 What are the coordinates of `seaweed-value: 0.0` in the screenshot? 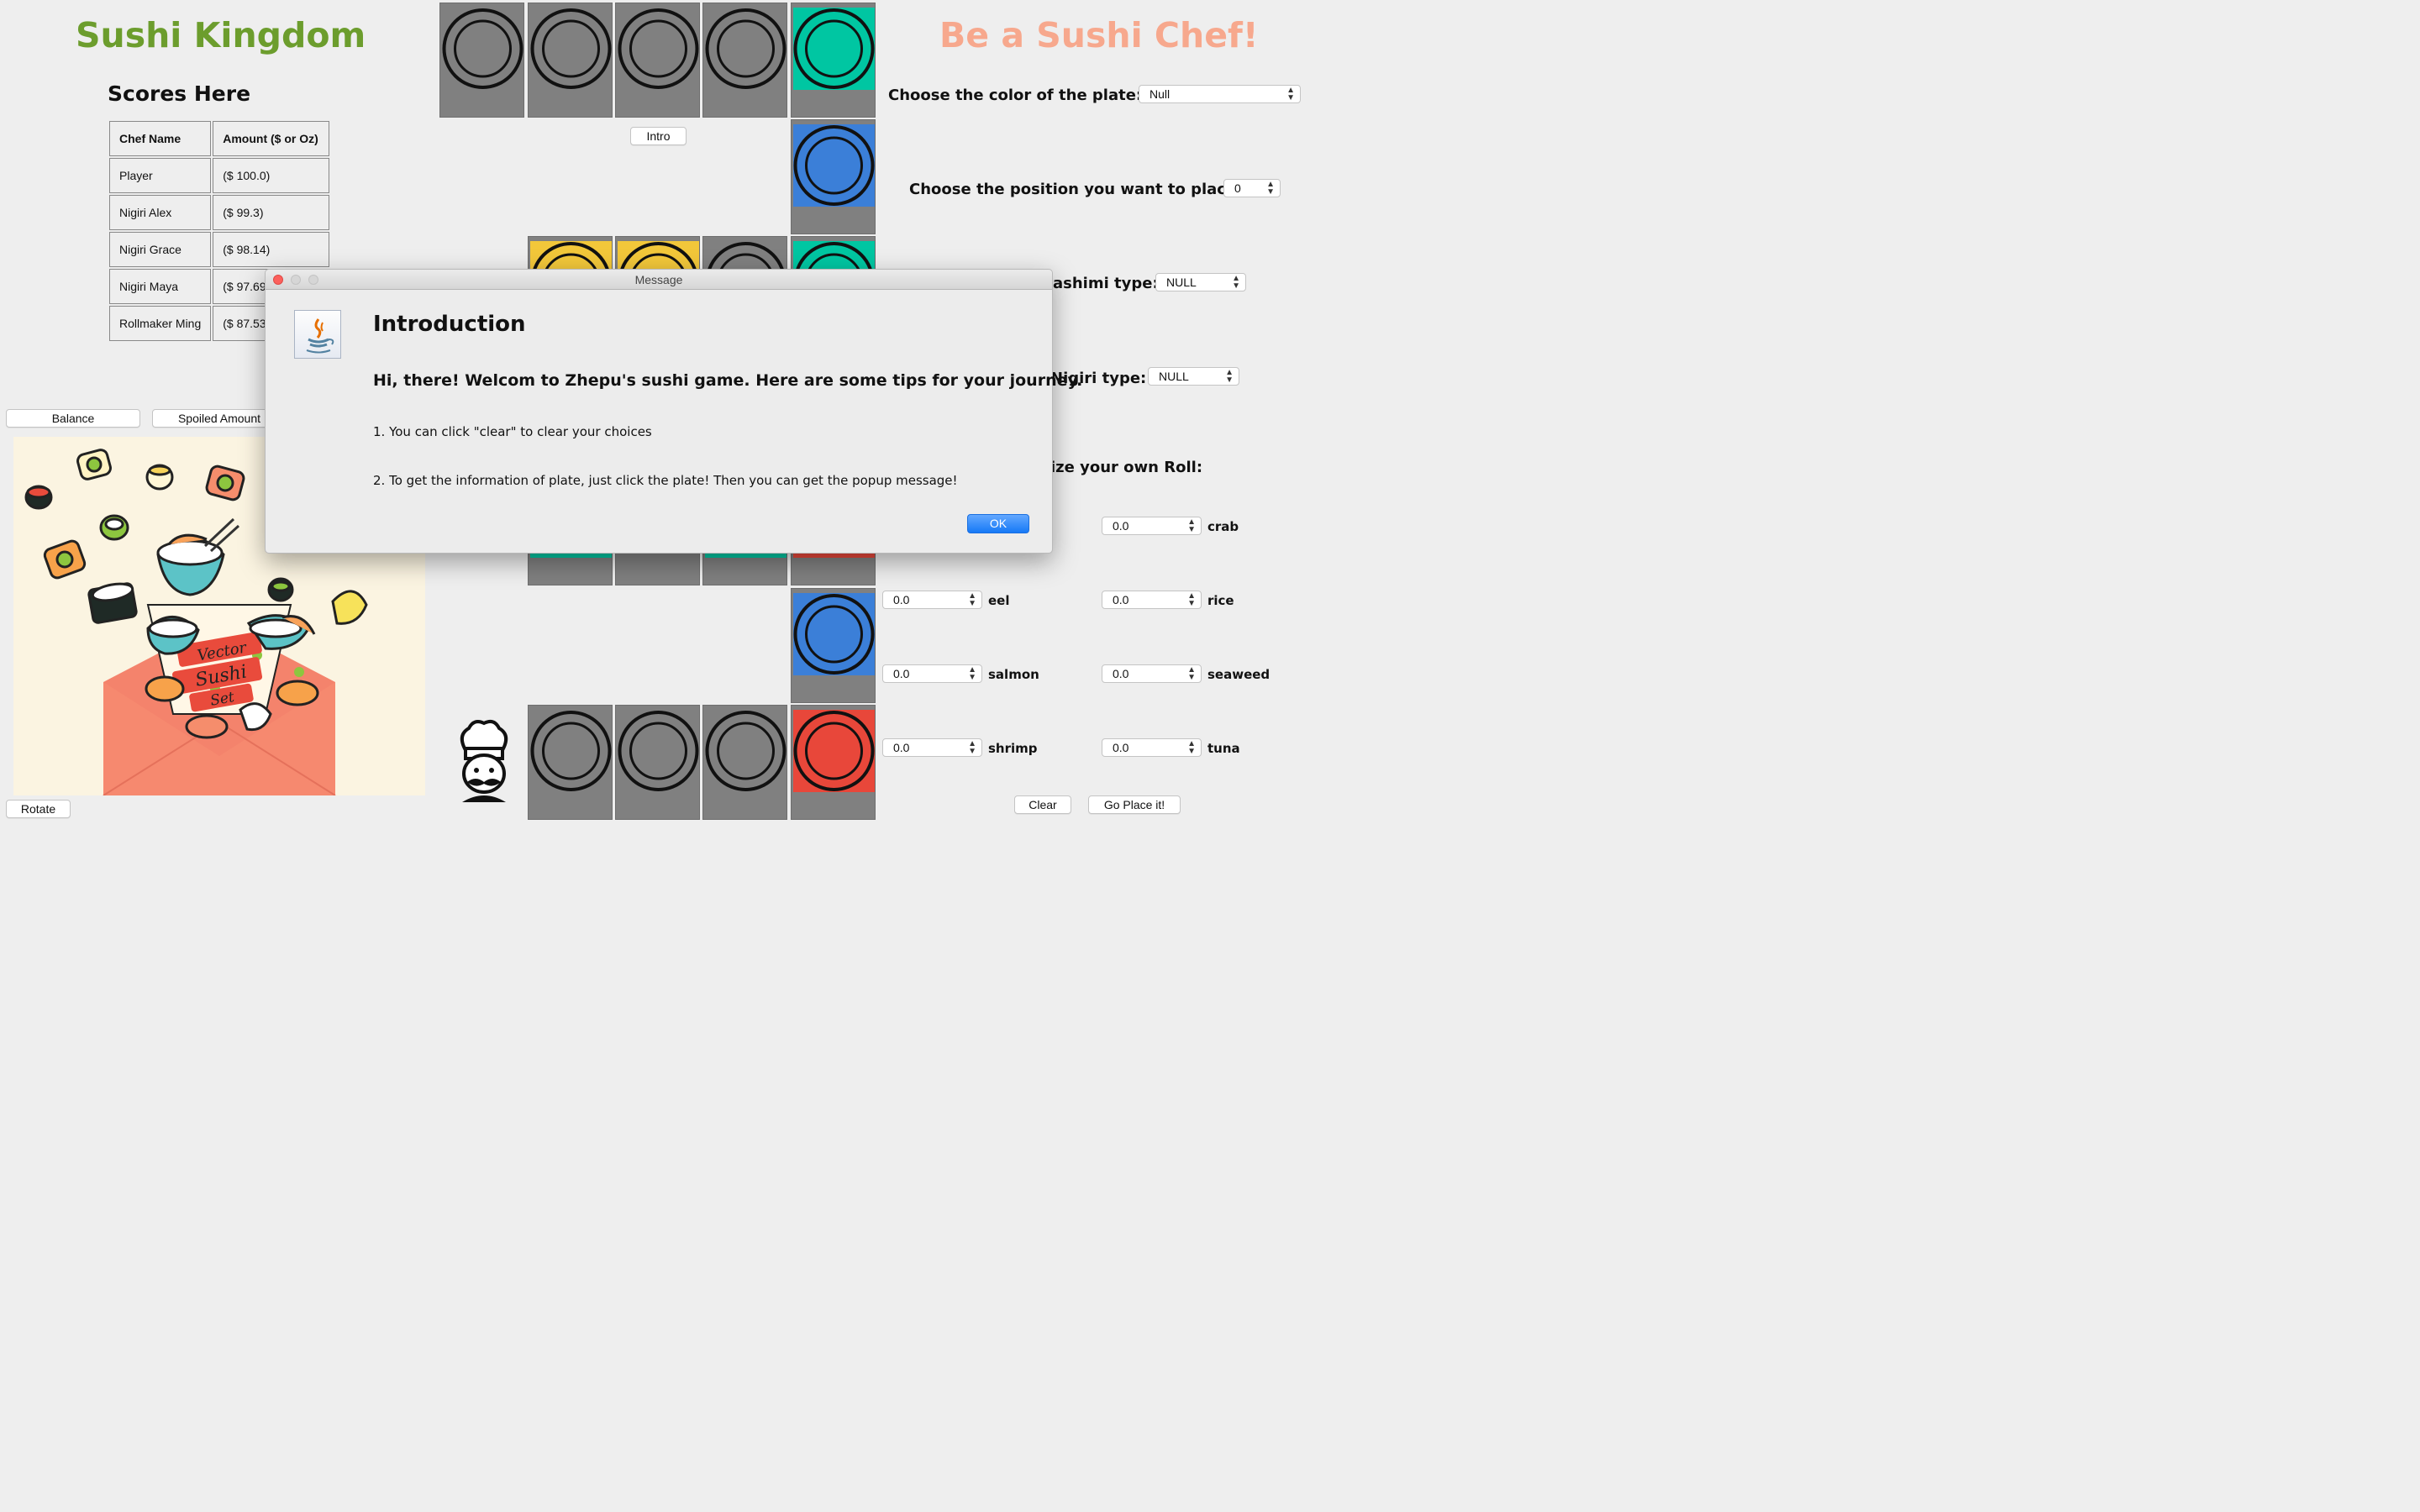 It's located at (1121, 673).